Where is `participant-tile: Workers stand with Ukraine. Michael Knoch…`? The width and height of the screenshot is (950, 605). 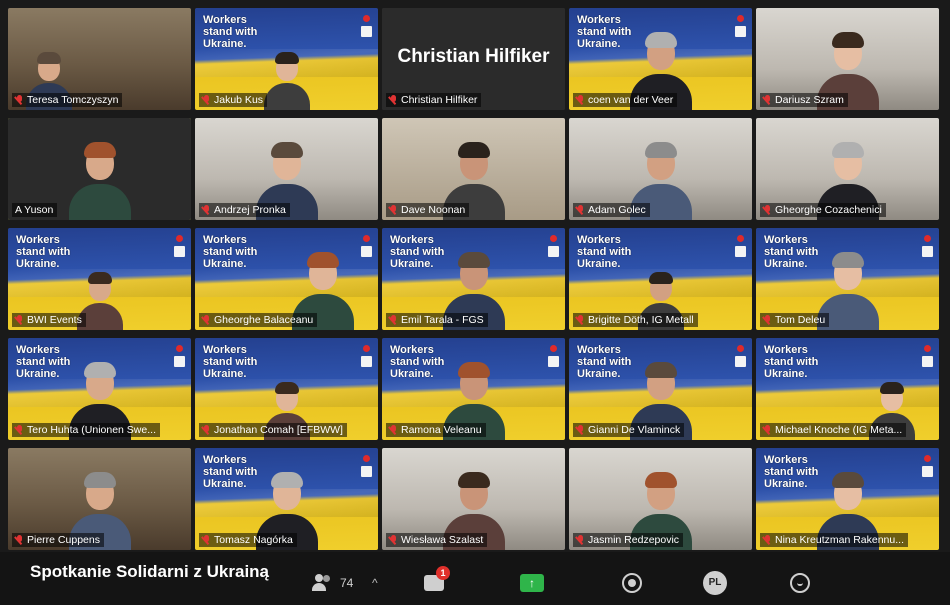
participant-tile: Workers stand with Ukraine. Michael Knoch… is located at coordinates (847, 389).